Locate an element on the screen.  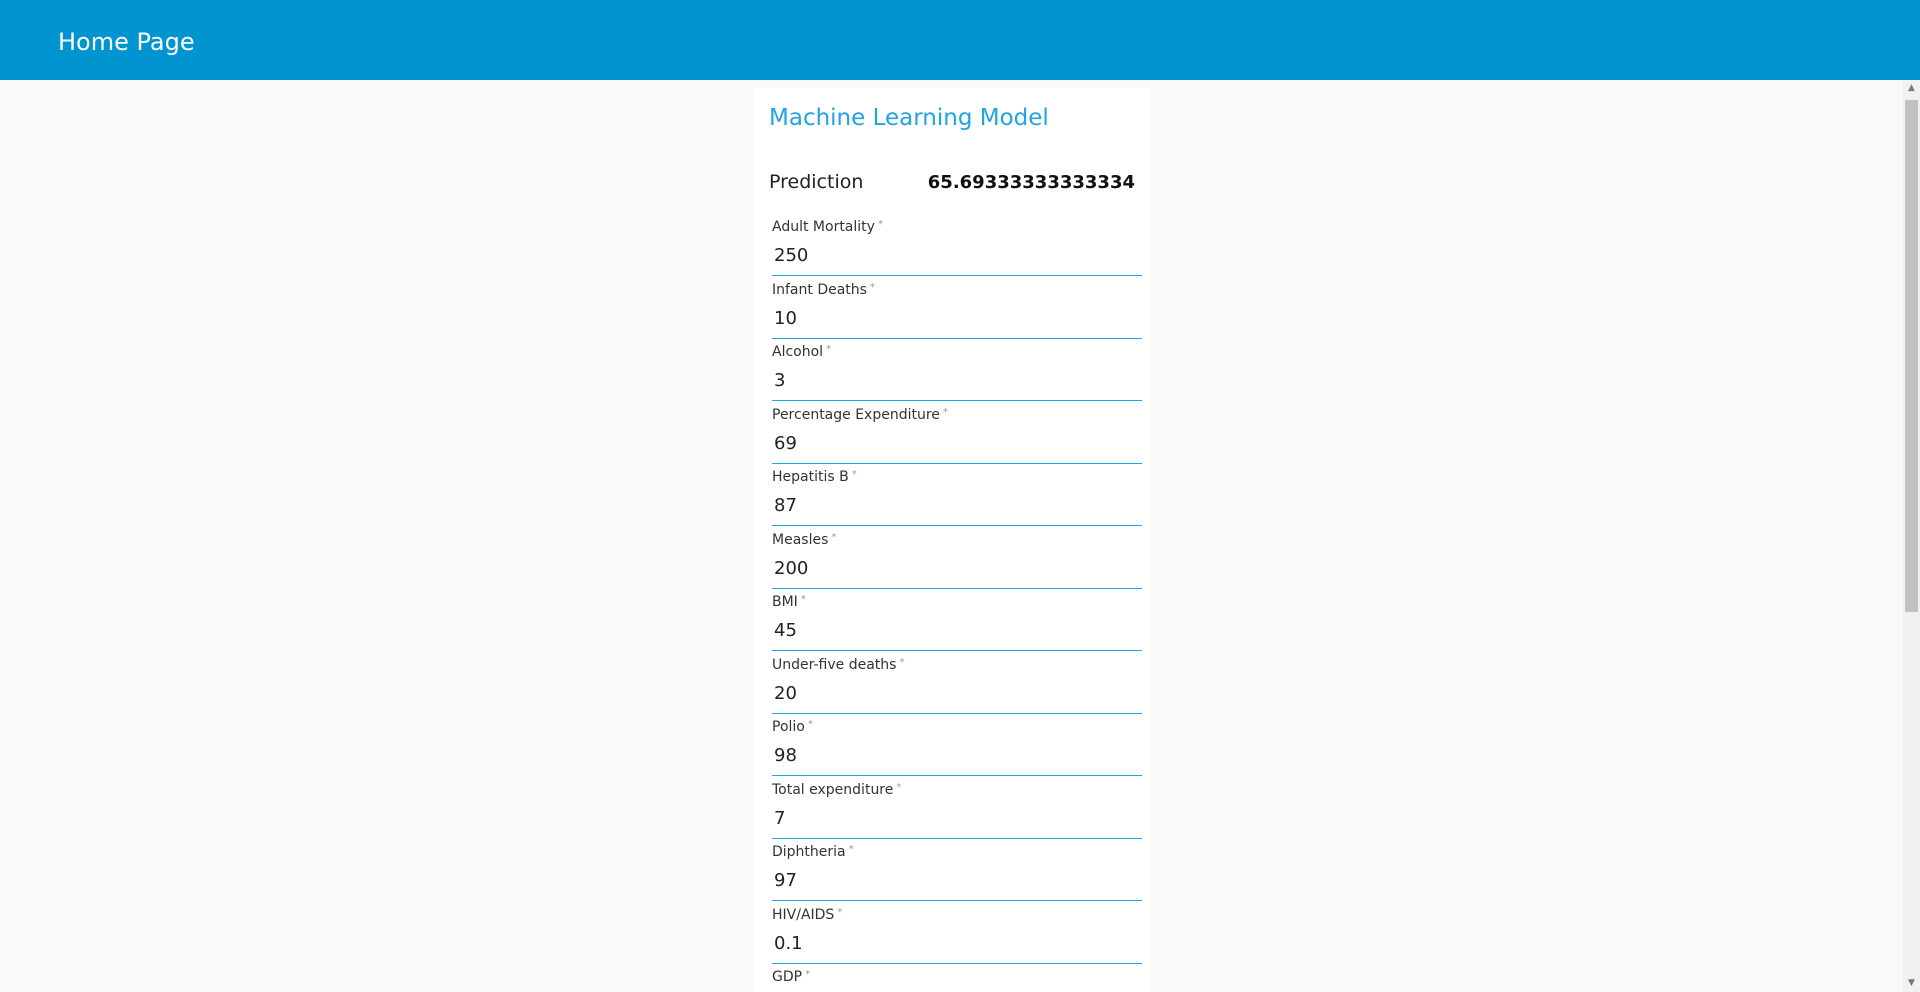
field-gdp: GDP * is located at coordinates (957, 980).